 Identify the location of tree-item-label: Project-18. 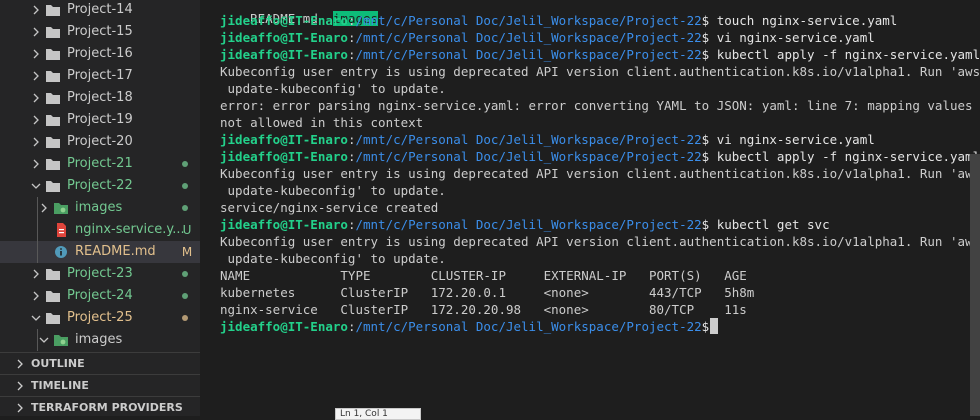
(100, 97).